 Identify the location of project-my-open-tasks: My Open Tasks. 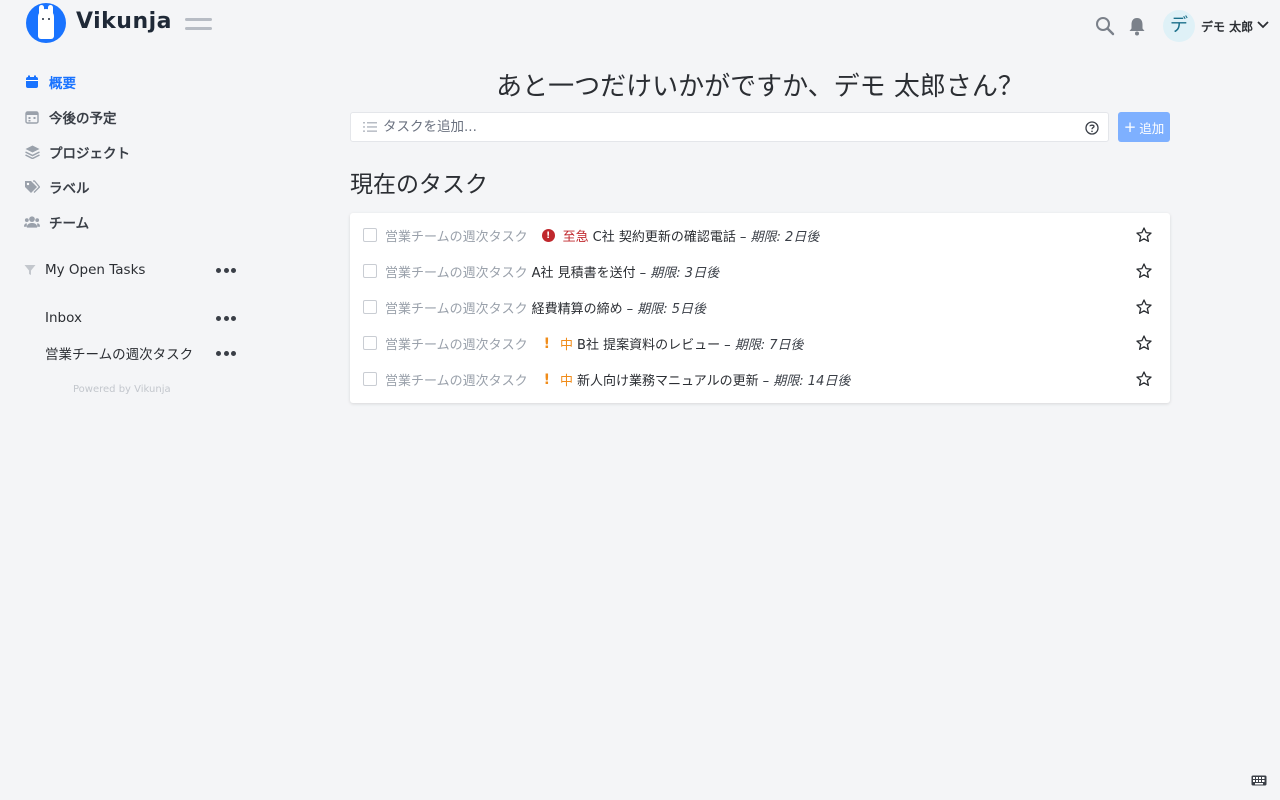
(130, 270).